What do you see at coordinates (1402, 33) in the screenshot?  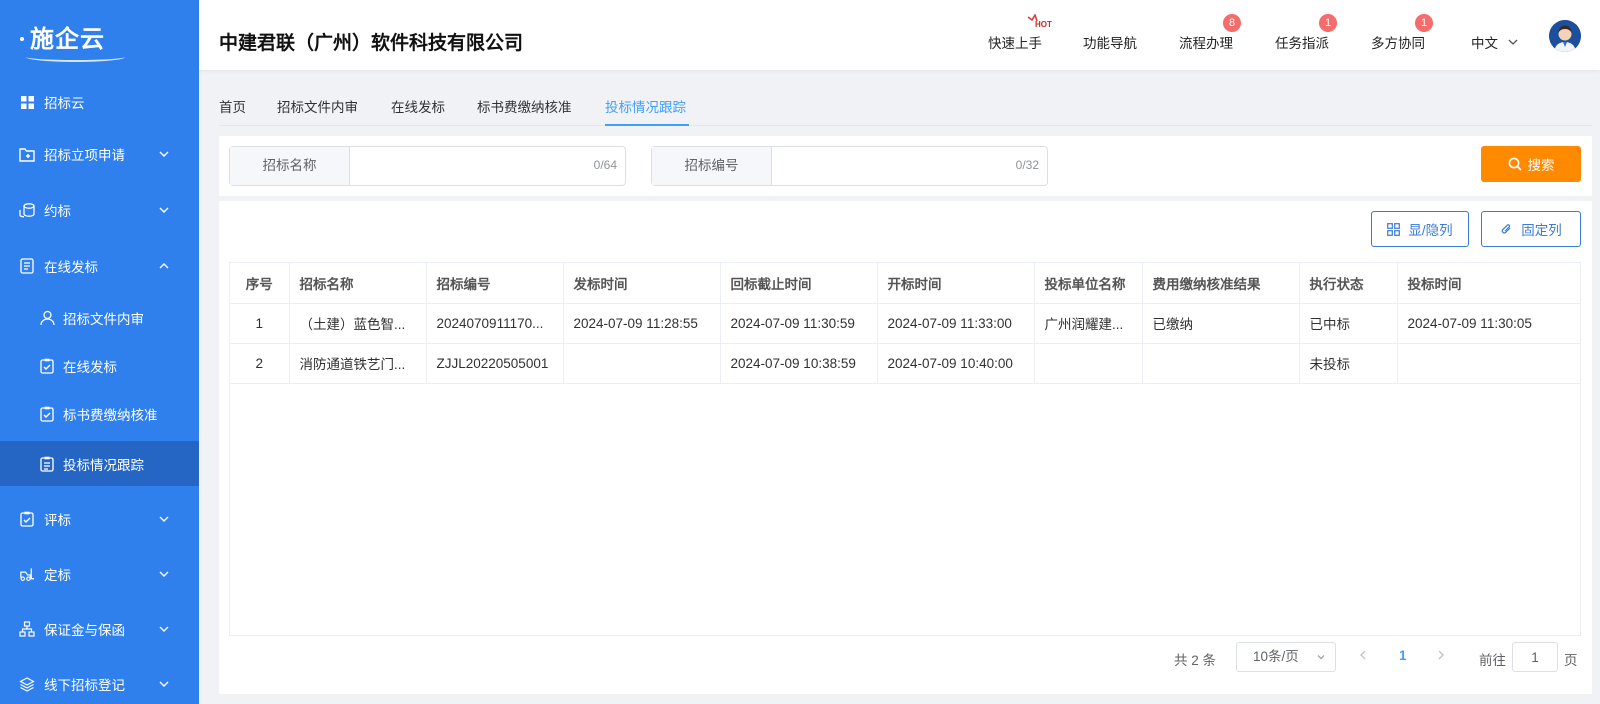 I see `nav-collaboration: 多方协同 1` at bounding box center [1402, 33].